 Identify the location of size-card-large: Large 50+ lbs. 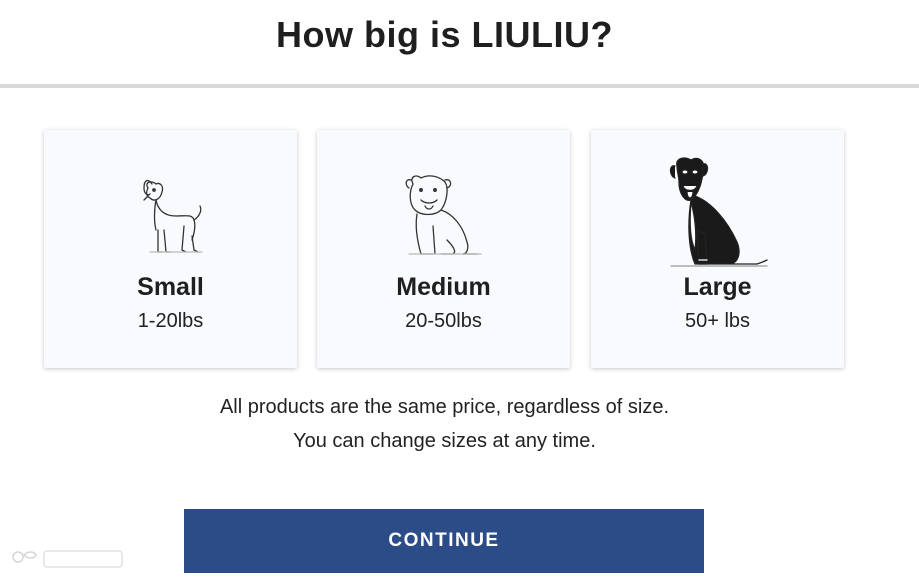
(717, 249).